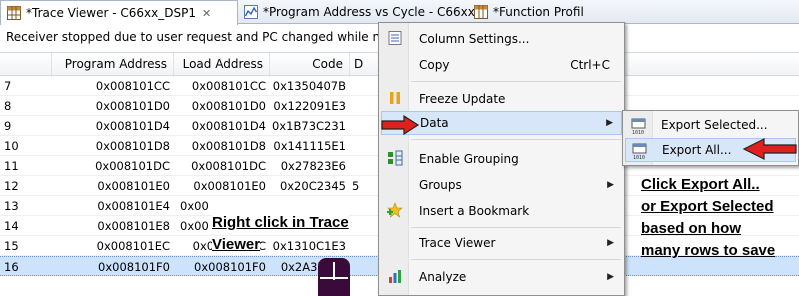  What do you see at coordinates (11, 206) in the screenshot?
I see `row-index: 13` at bounding box center [11, 206].